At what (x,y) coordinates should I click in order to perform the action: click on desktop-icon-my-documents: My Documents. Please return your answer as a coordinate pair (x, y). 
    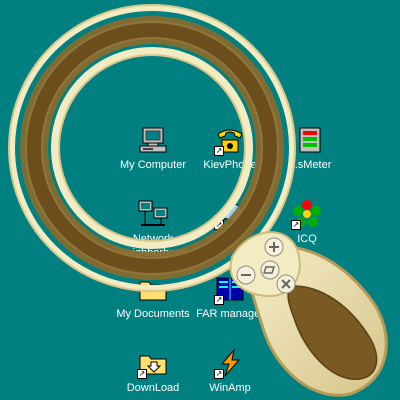
    Looking at the image, I should click on (153, 297).